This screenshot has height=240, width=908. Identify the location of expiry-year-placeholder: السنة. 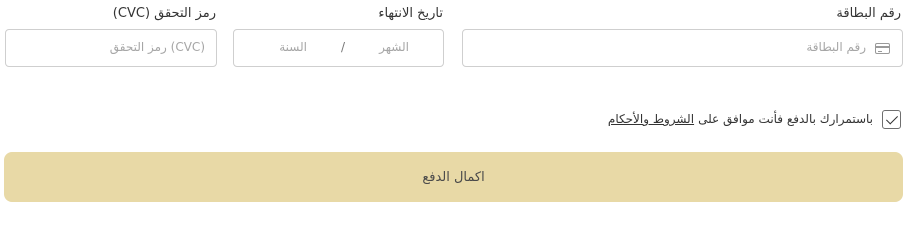
(293, 47).